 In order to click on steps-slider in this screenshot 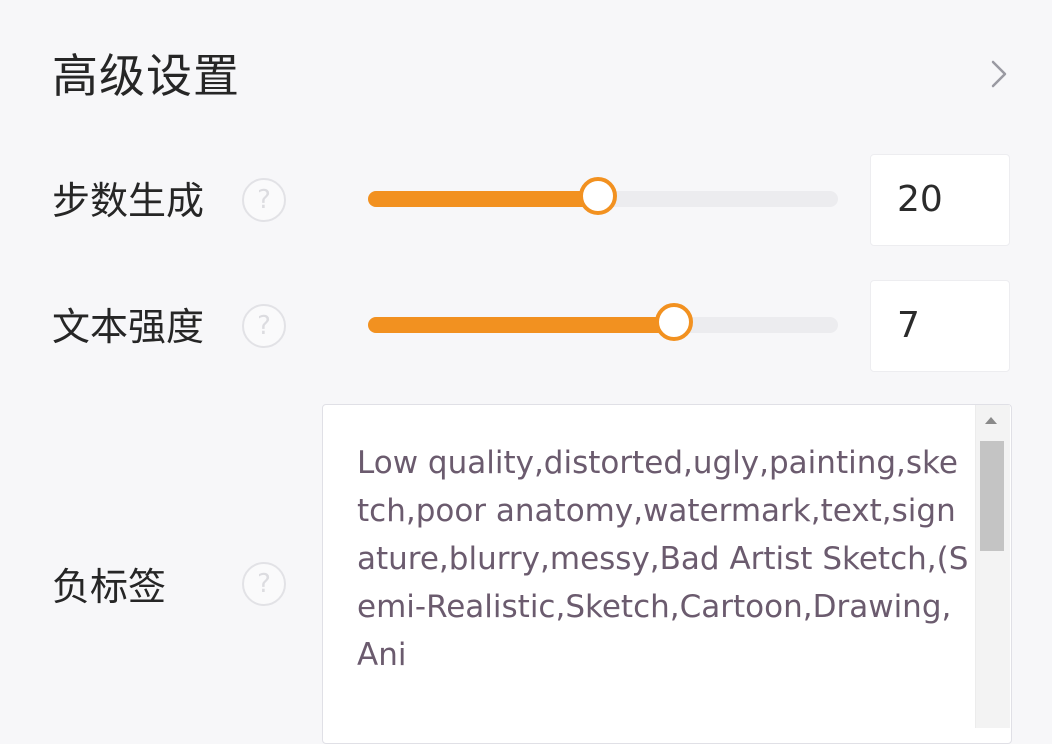, I will do `click(603, 196)`.